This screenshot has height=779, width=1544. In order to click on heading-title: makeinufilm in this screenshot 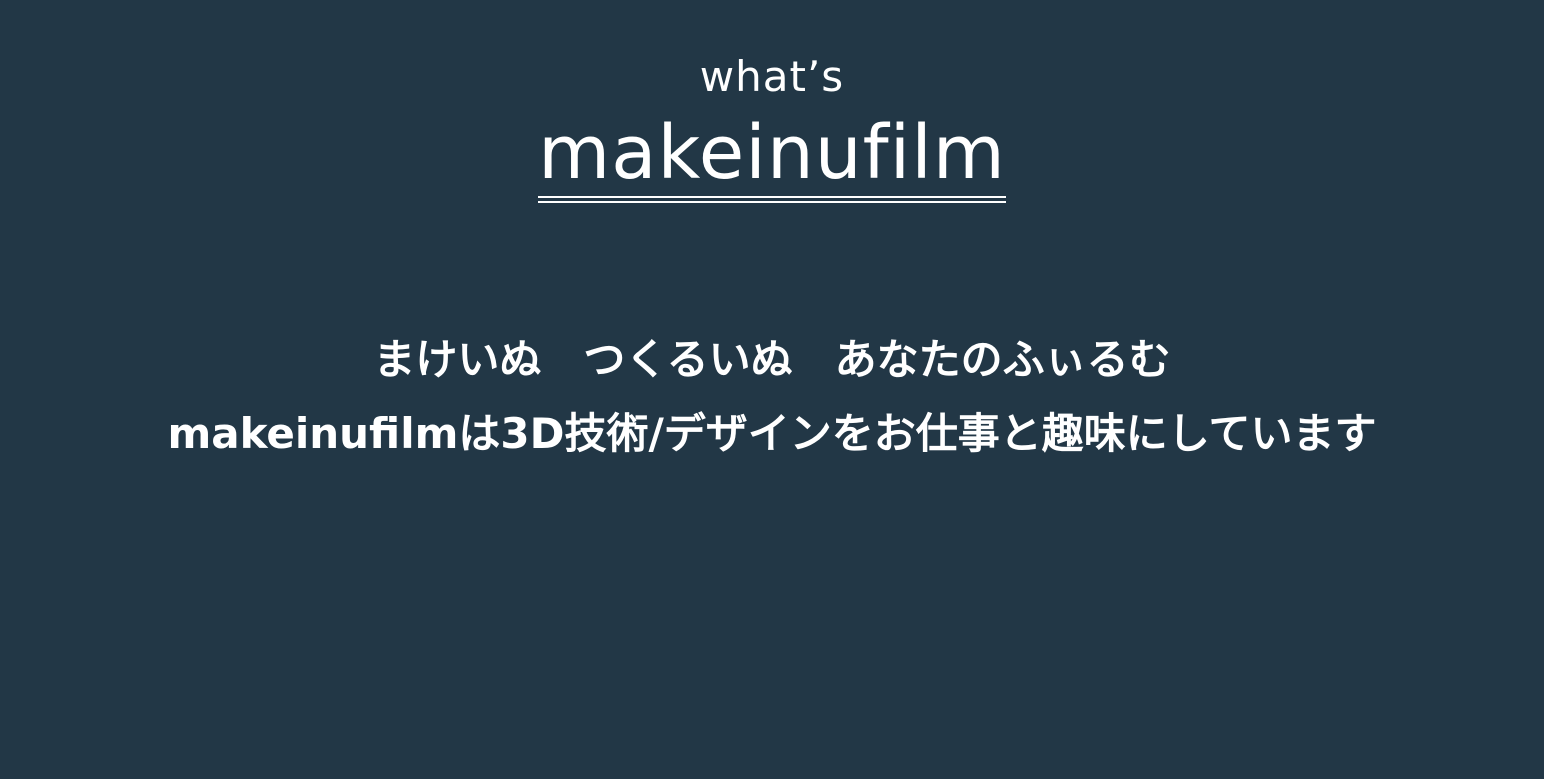, I will do `click(772, 153)`.